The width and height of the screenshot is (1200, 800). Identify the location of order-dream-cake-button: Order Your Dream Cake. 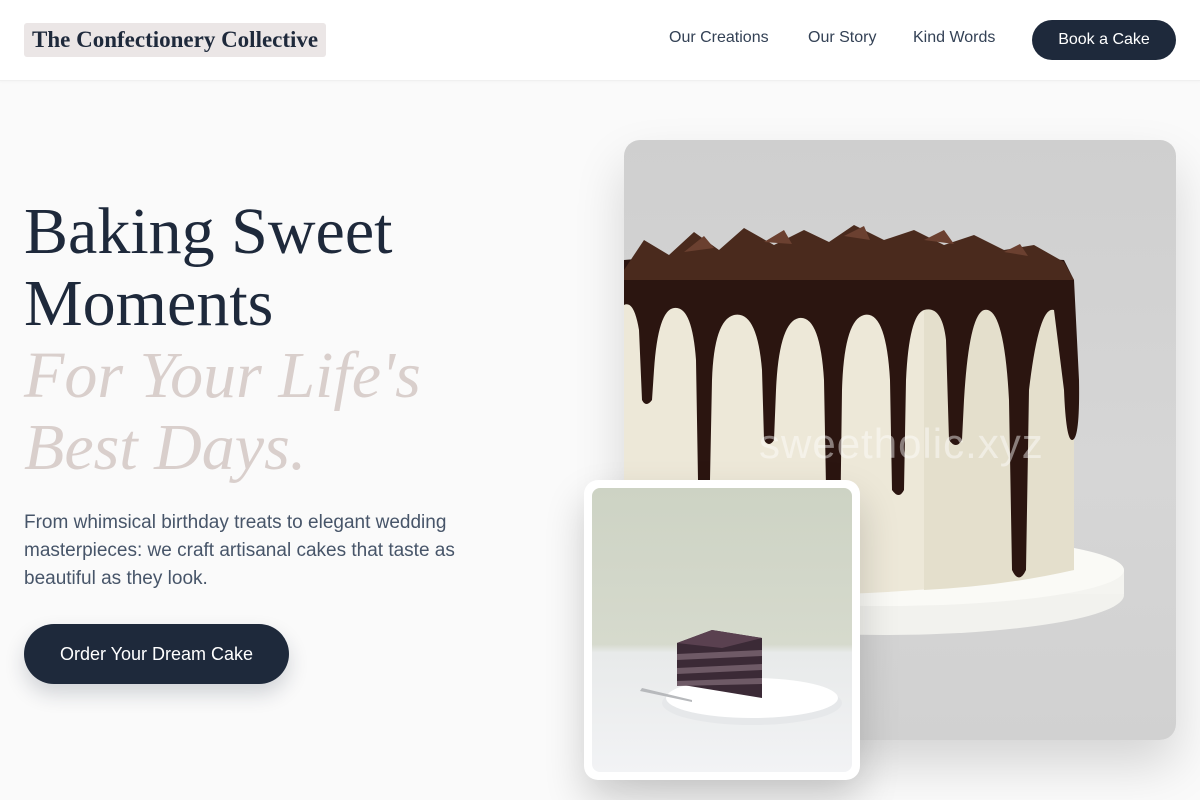
(156, 654).